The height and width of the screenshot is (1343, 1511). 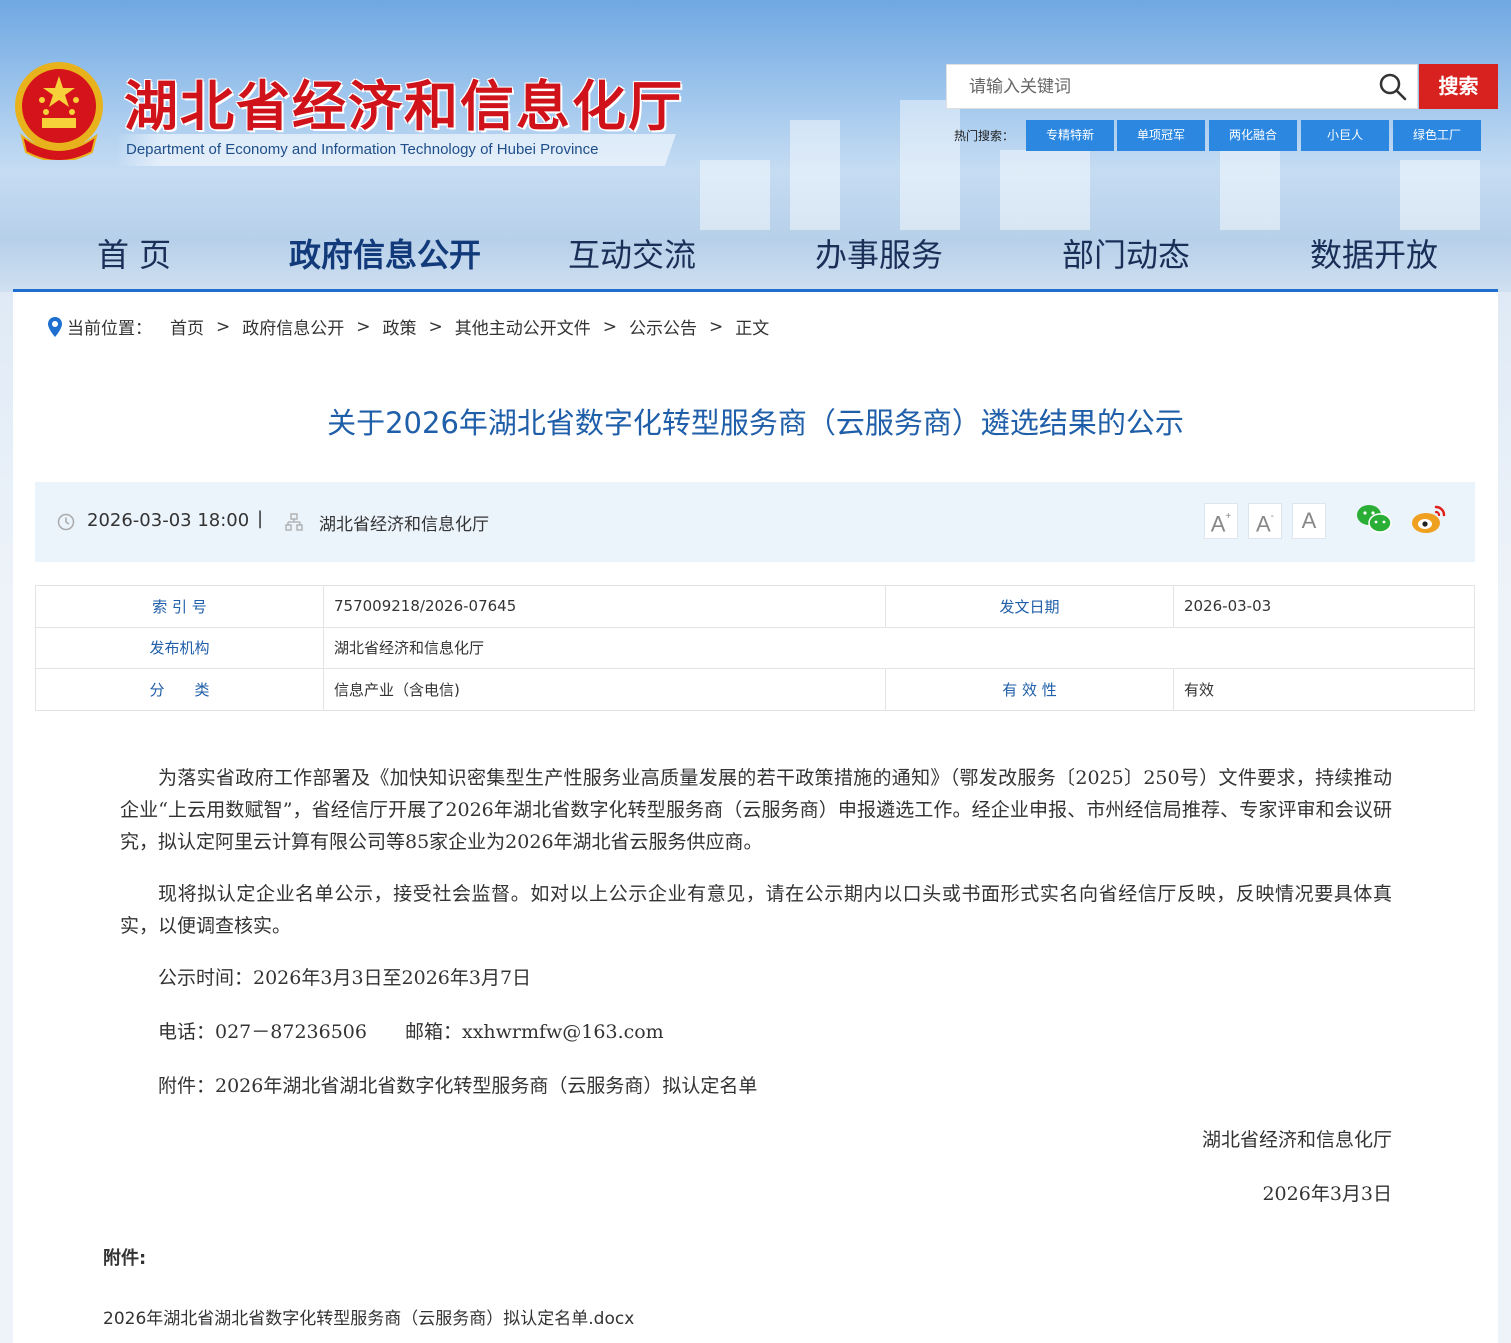 What do you see at coordinates (168, 520) in the screenshot?
I see `publish-datetime: 2026-03-03 18:00` at bounding box center [168, 520].